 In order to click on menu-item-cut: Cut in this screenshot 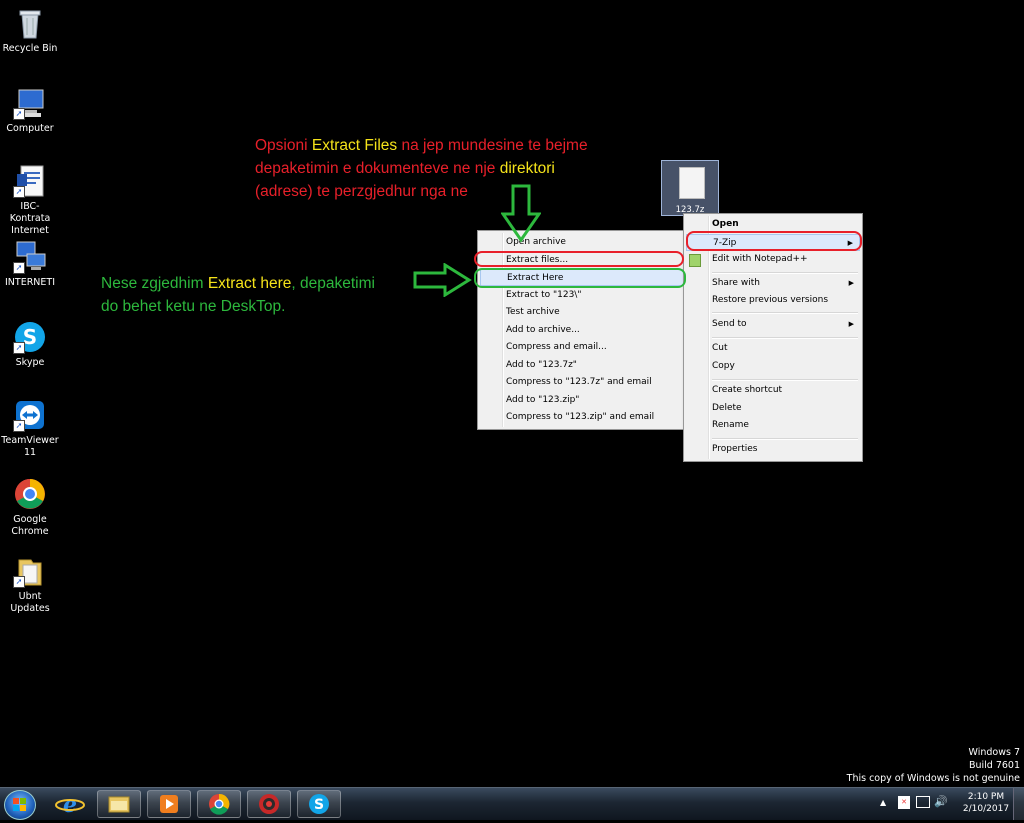, I will do `click(773, 348)`.